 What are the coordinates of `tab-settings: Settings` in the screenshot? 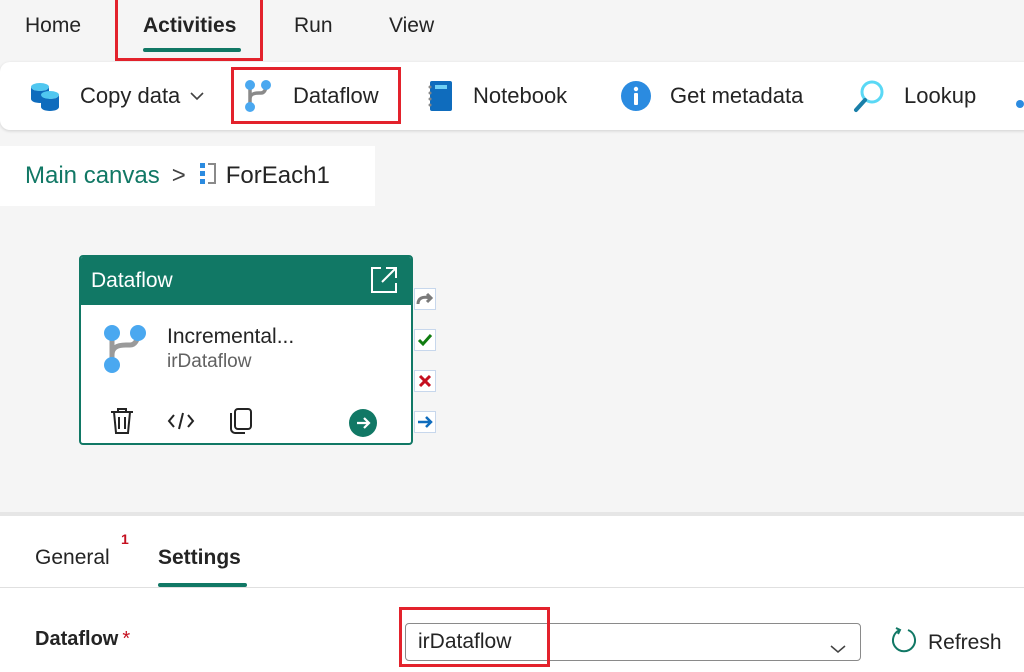 It's located at (199, 558).